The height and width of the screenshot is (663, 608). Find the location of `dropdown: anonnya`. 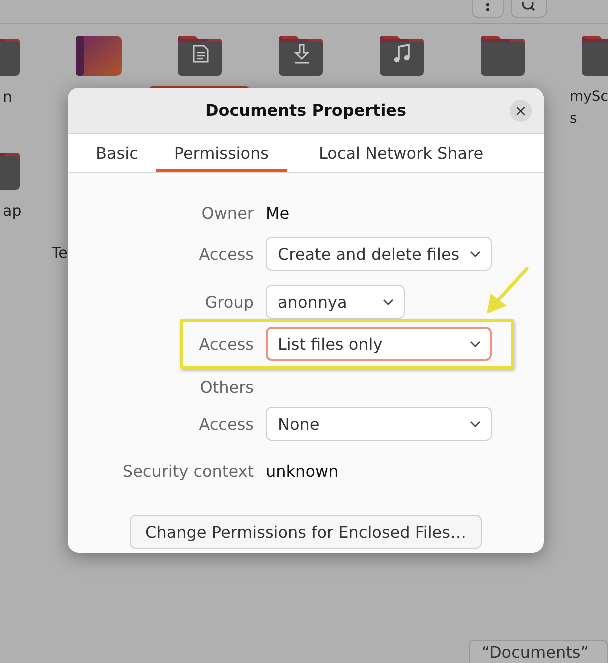

dropdown: anonnya is located at coordinates (335, 302).